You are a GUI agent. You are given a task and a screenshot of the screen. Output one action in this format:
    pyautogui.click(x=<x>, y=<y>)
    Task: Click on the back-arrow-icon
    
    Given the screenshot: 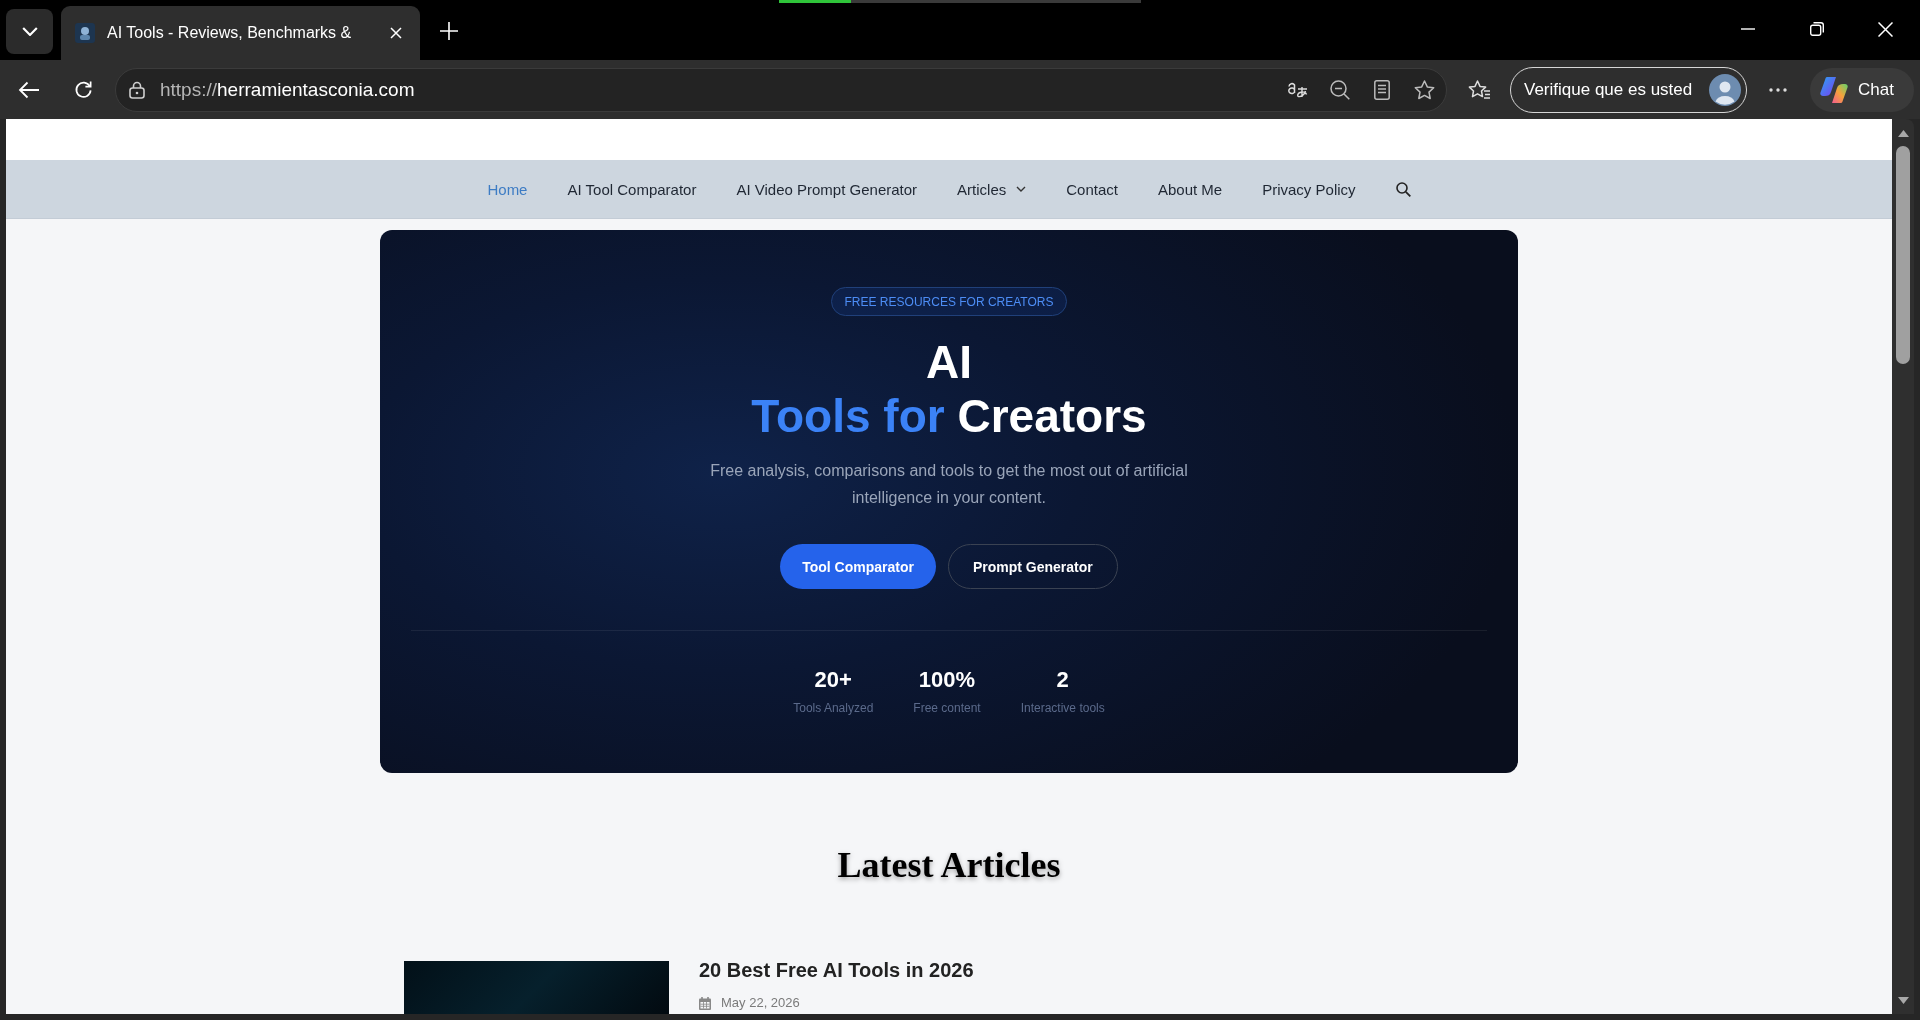 What is the action you would take?
    pyautogui.click(x=29, y=89)
    